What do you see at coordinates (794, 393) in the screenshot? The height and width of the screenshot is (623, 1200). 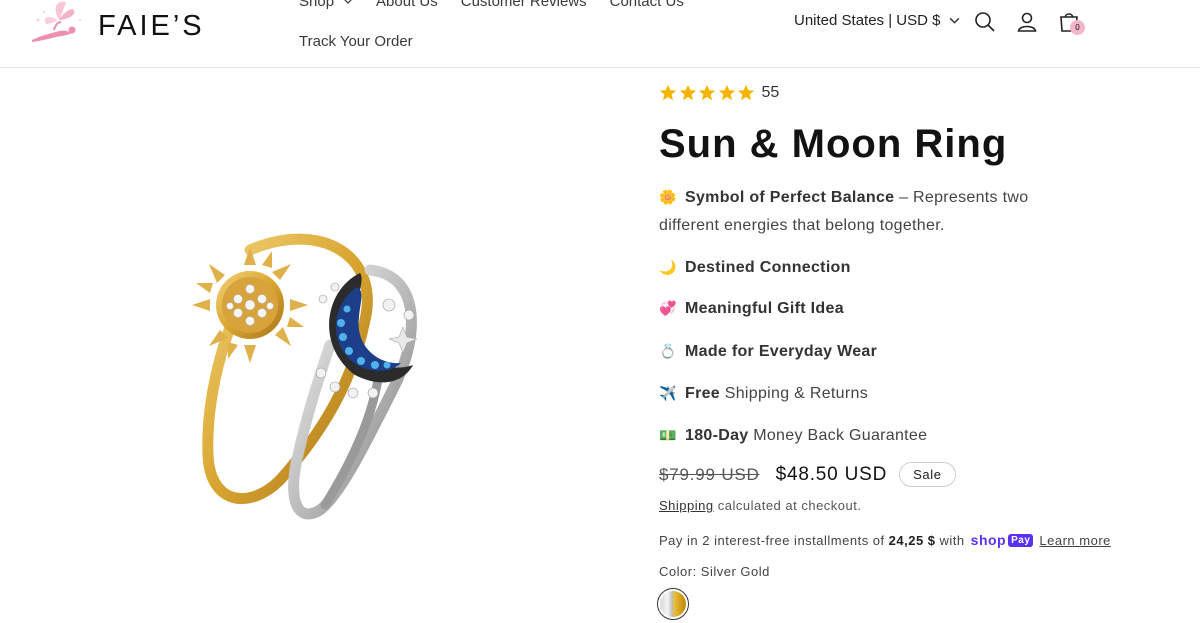 I see `feature-text: Shipping & Returns` at bounding box center [794, 393].